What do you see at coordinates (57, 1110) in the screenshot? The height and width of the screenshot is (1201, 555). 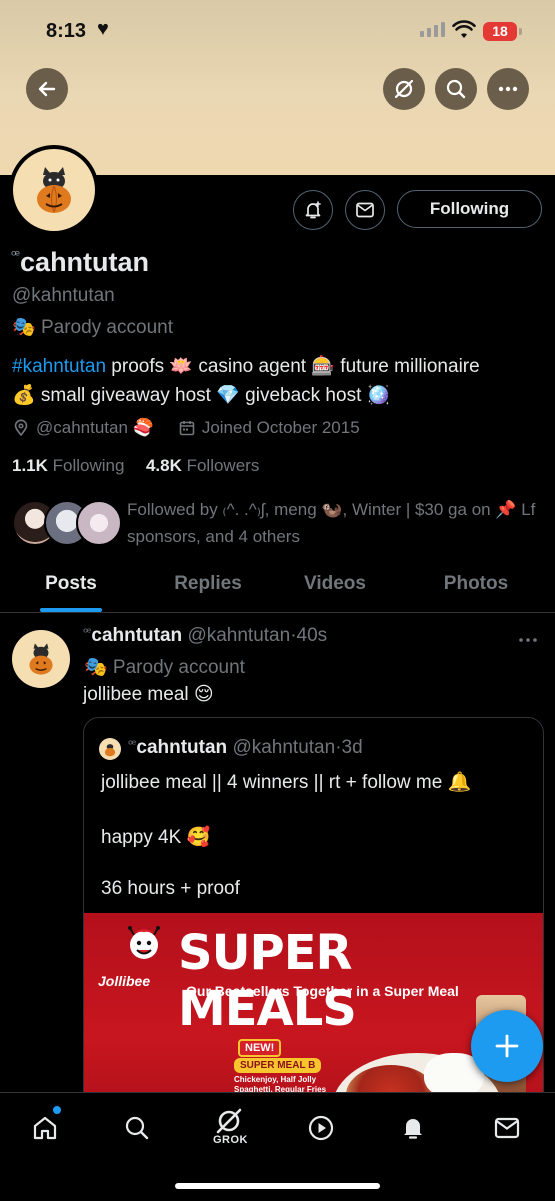 I see `notification-dot` at bounding box center [57, 1110].